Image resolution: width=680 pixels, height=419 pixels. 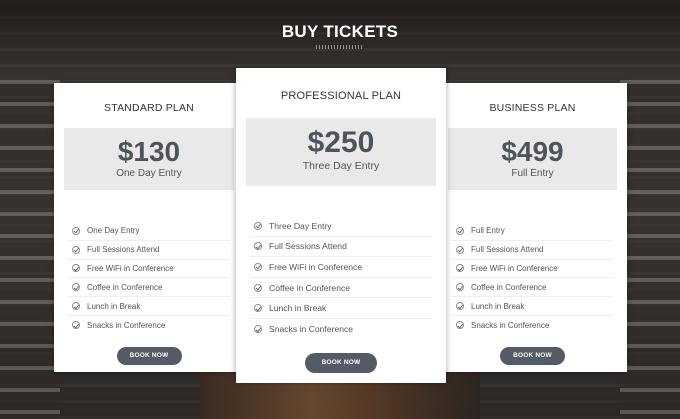 I want to click on title-underline, so click(x=340, y=47).